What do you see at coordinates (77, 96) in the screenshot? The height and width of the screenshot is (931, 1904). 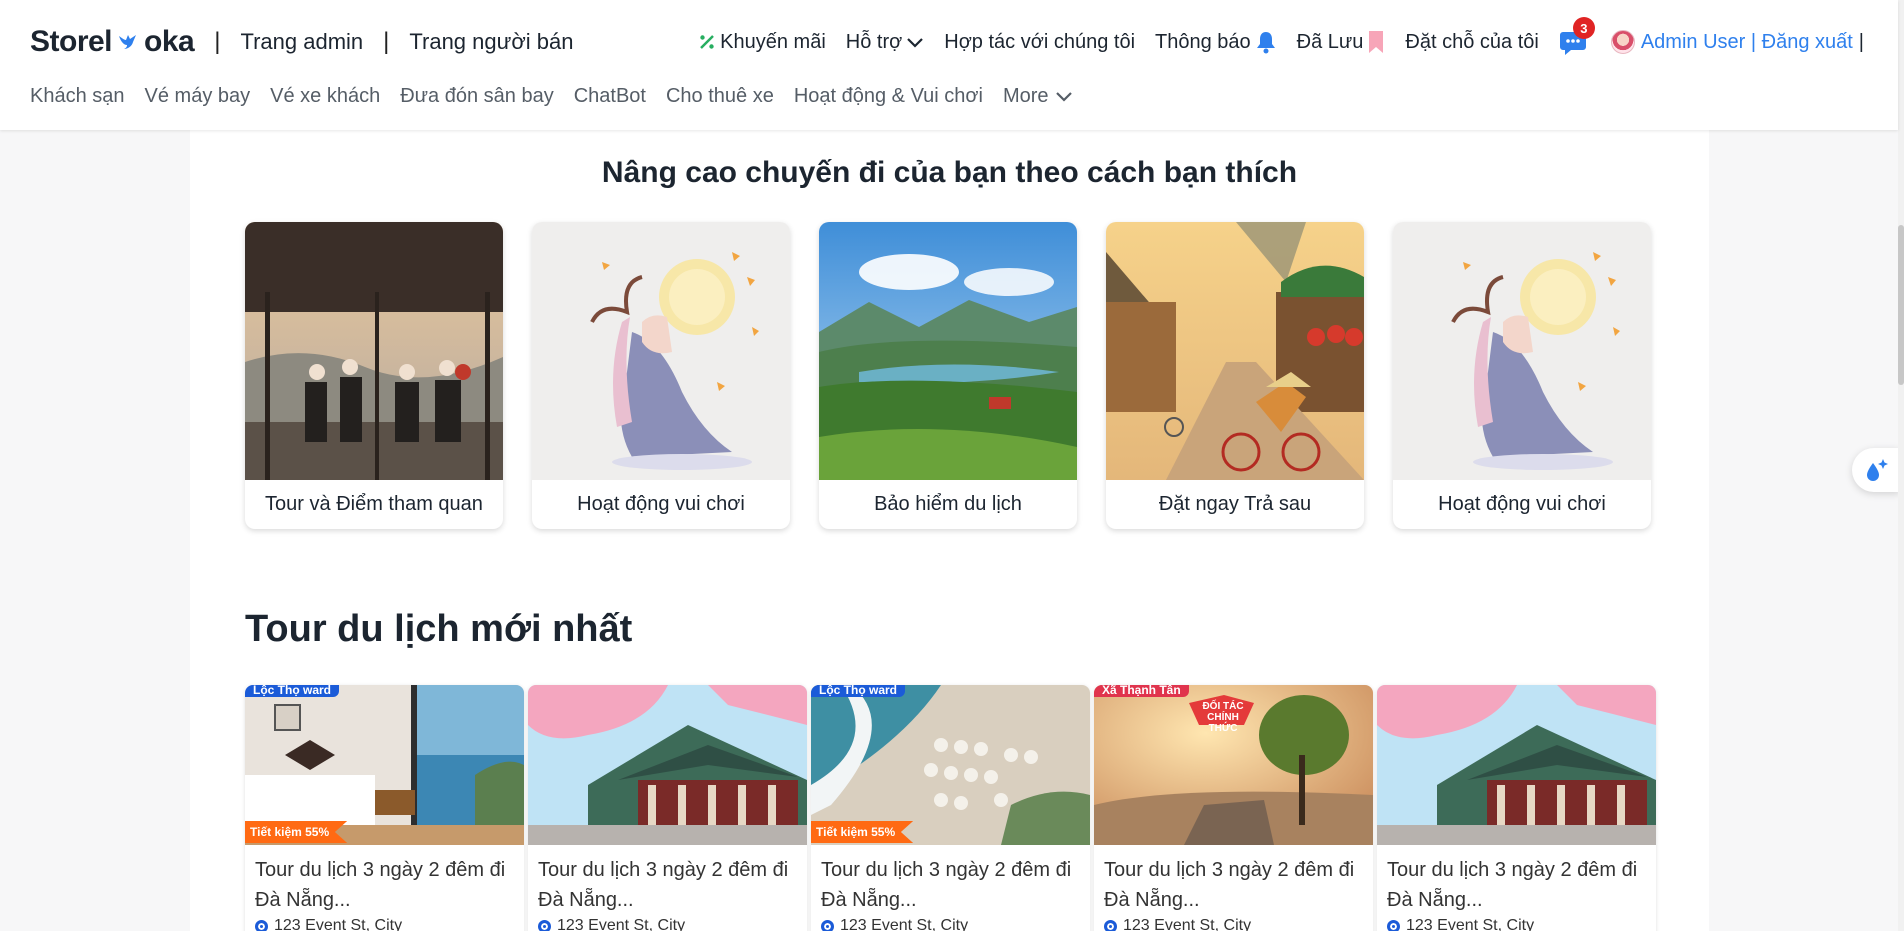 I see `subnav-hotels: Khách sạn` at bounding box center [77, 96].